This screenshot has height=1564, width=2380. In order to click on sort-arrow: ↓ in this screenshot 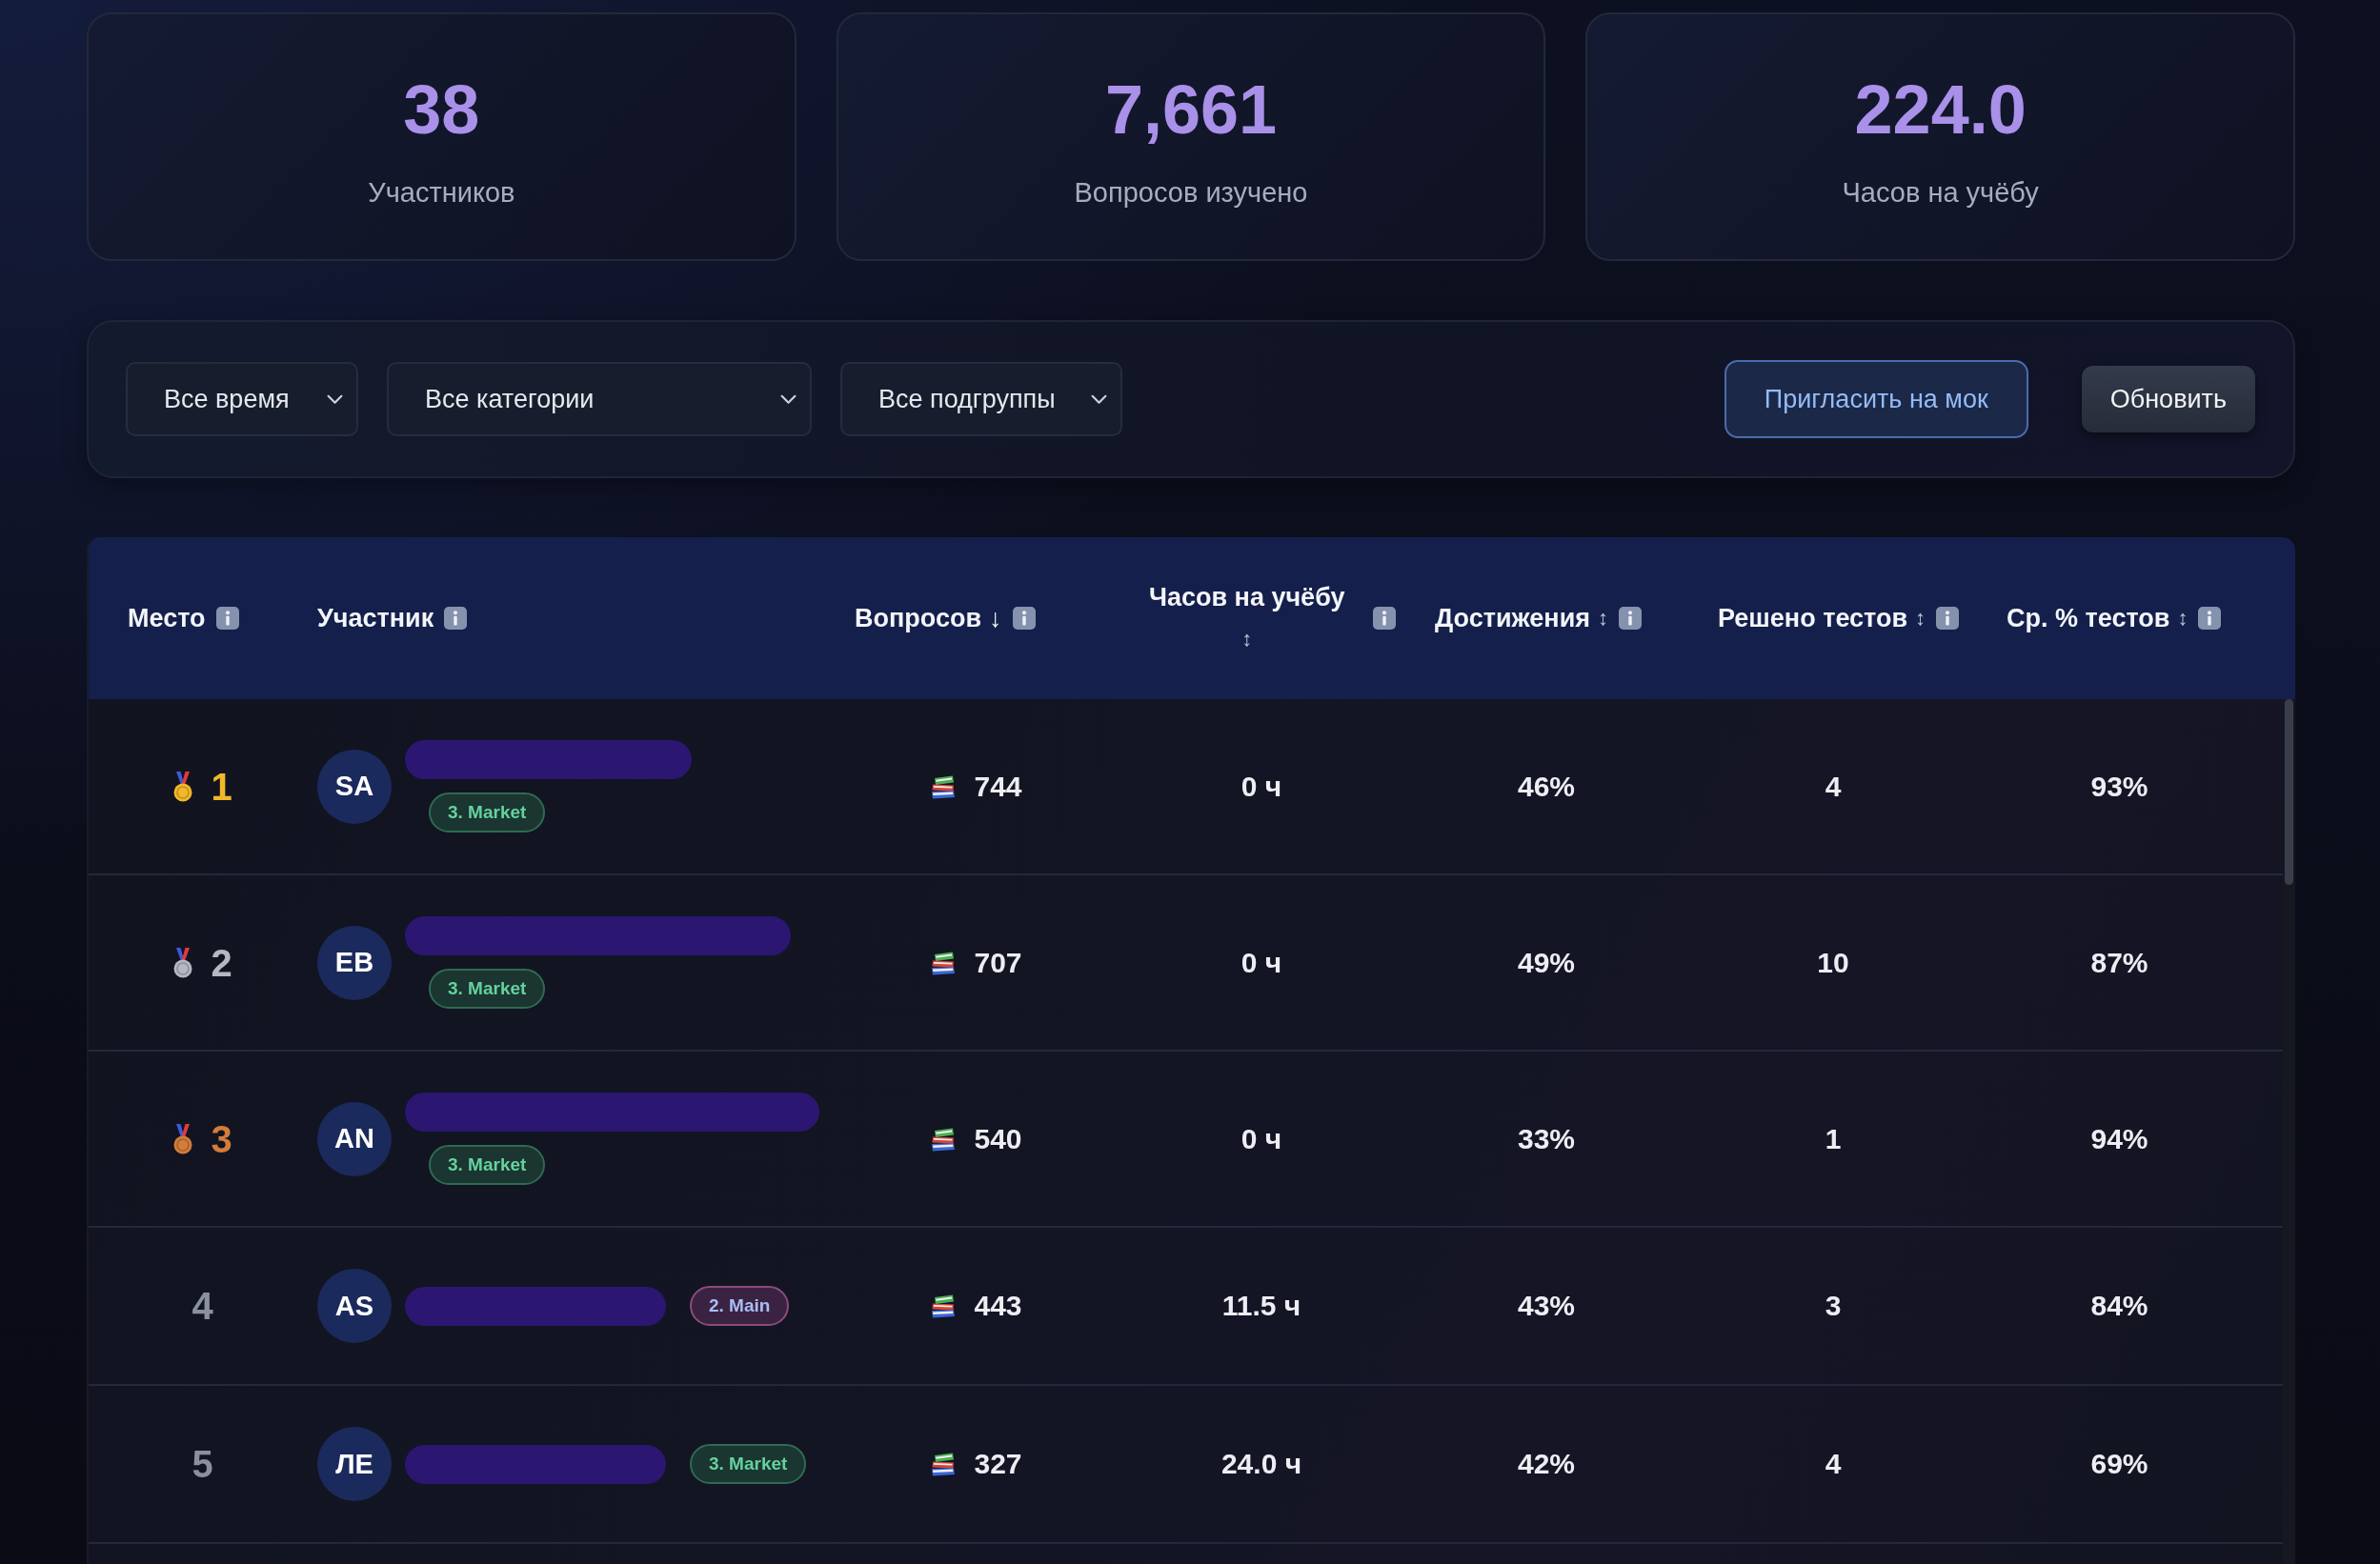, I will do `click(995, 618)`.